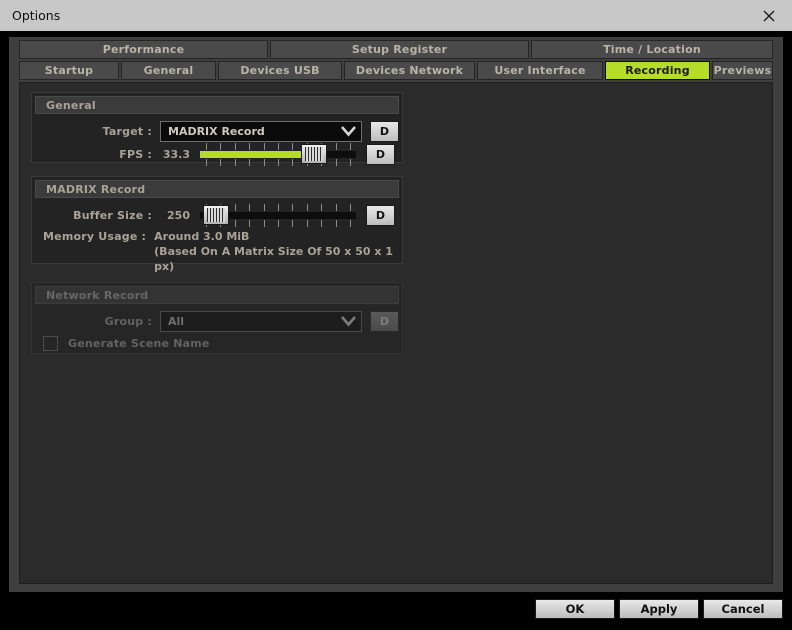 The width and height of the screenshot is (792, 630). I want to click on fps-default-button: D, so click(380, 154).